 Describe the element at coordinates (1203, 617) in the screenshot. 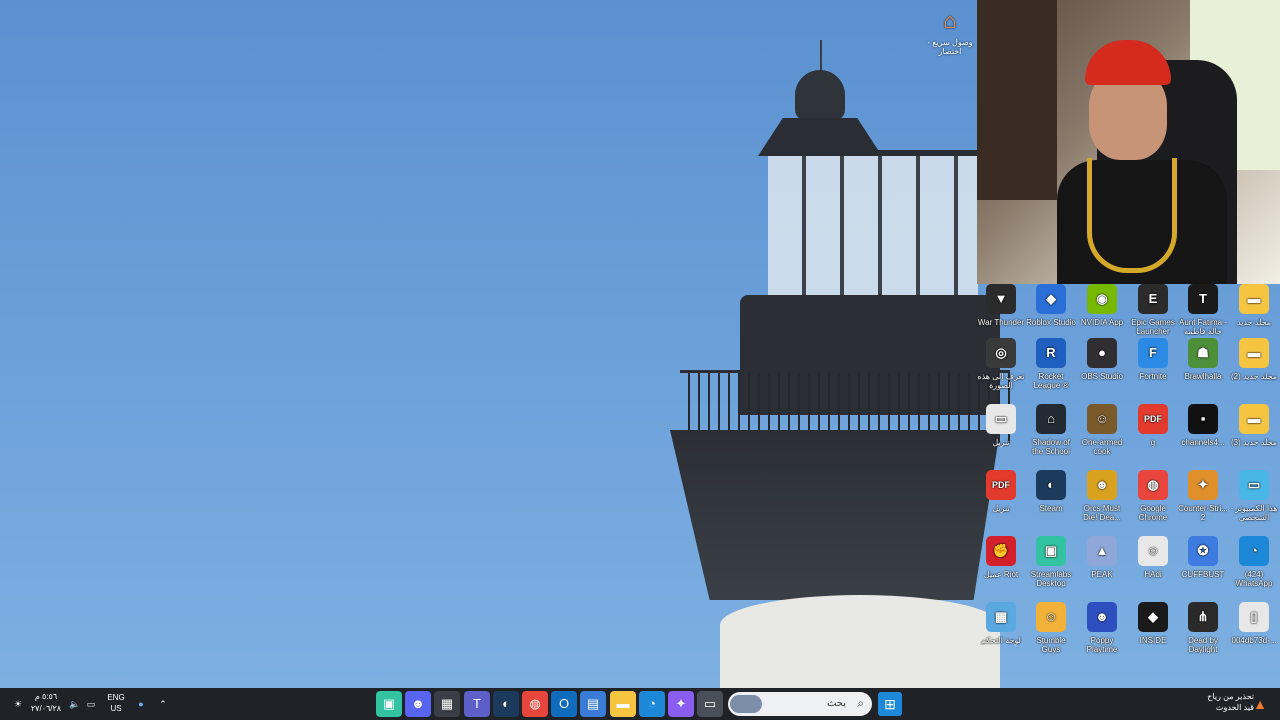

I see `deadbydaylight-icon: ⋔` at that location.